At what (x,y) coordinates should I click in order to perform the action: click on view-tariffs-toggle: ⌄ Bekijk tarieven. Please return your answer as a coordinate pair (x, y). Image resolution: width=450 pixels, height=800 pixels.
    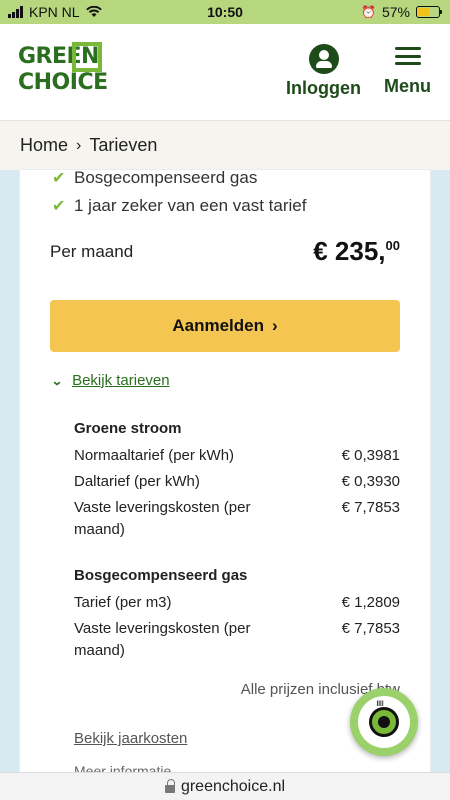
    Looking at the image, I should click on (110, 380).